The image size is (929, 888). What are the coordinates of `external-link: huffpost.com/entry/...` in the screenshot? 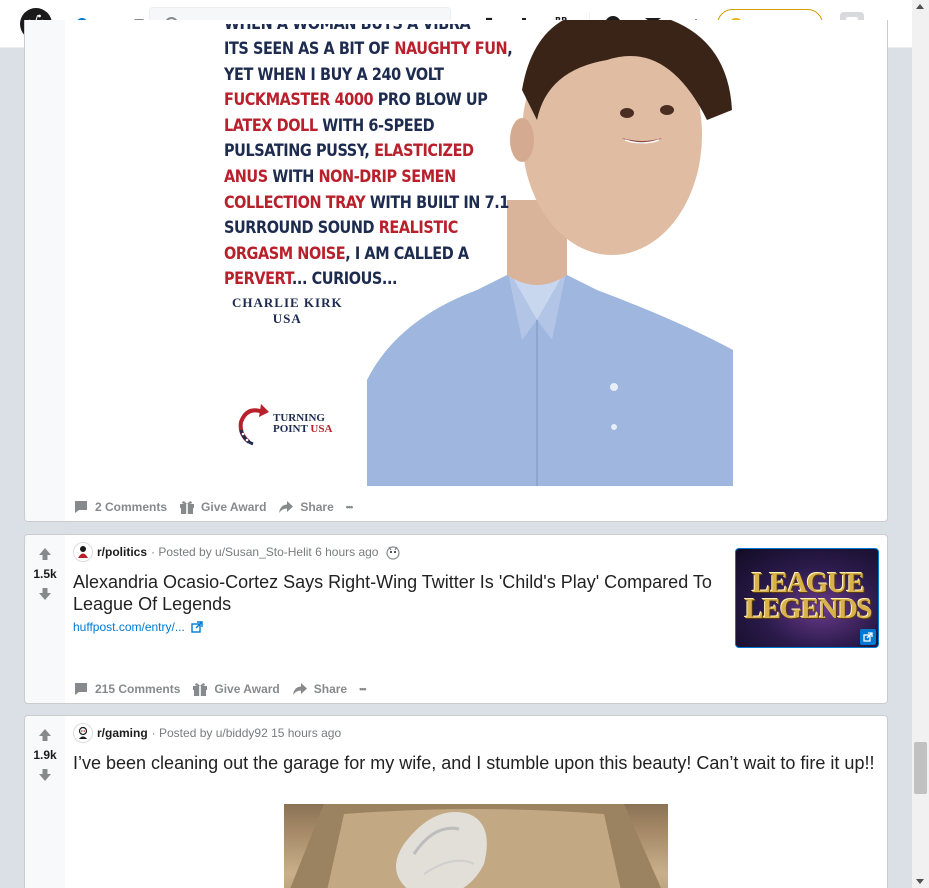 It's located at (138, 627).